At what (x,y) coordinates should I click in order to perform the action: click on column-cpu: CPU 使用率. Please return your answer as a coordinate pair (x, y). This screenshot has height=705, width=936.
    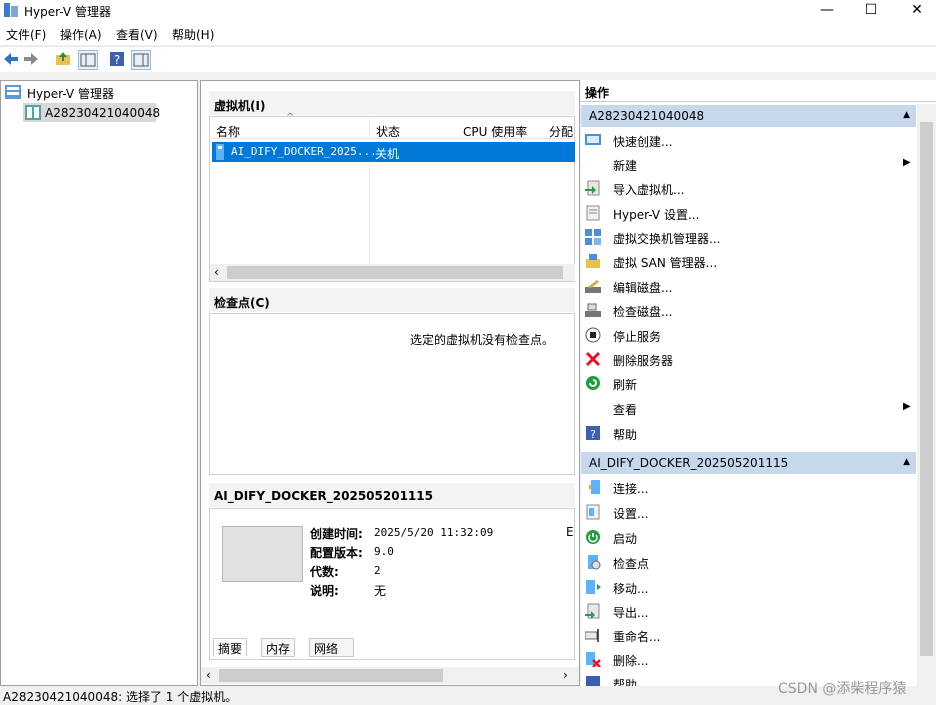
    Looking at the image, I should click on (495, 131).